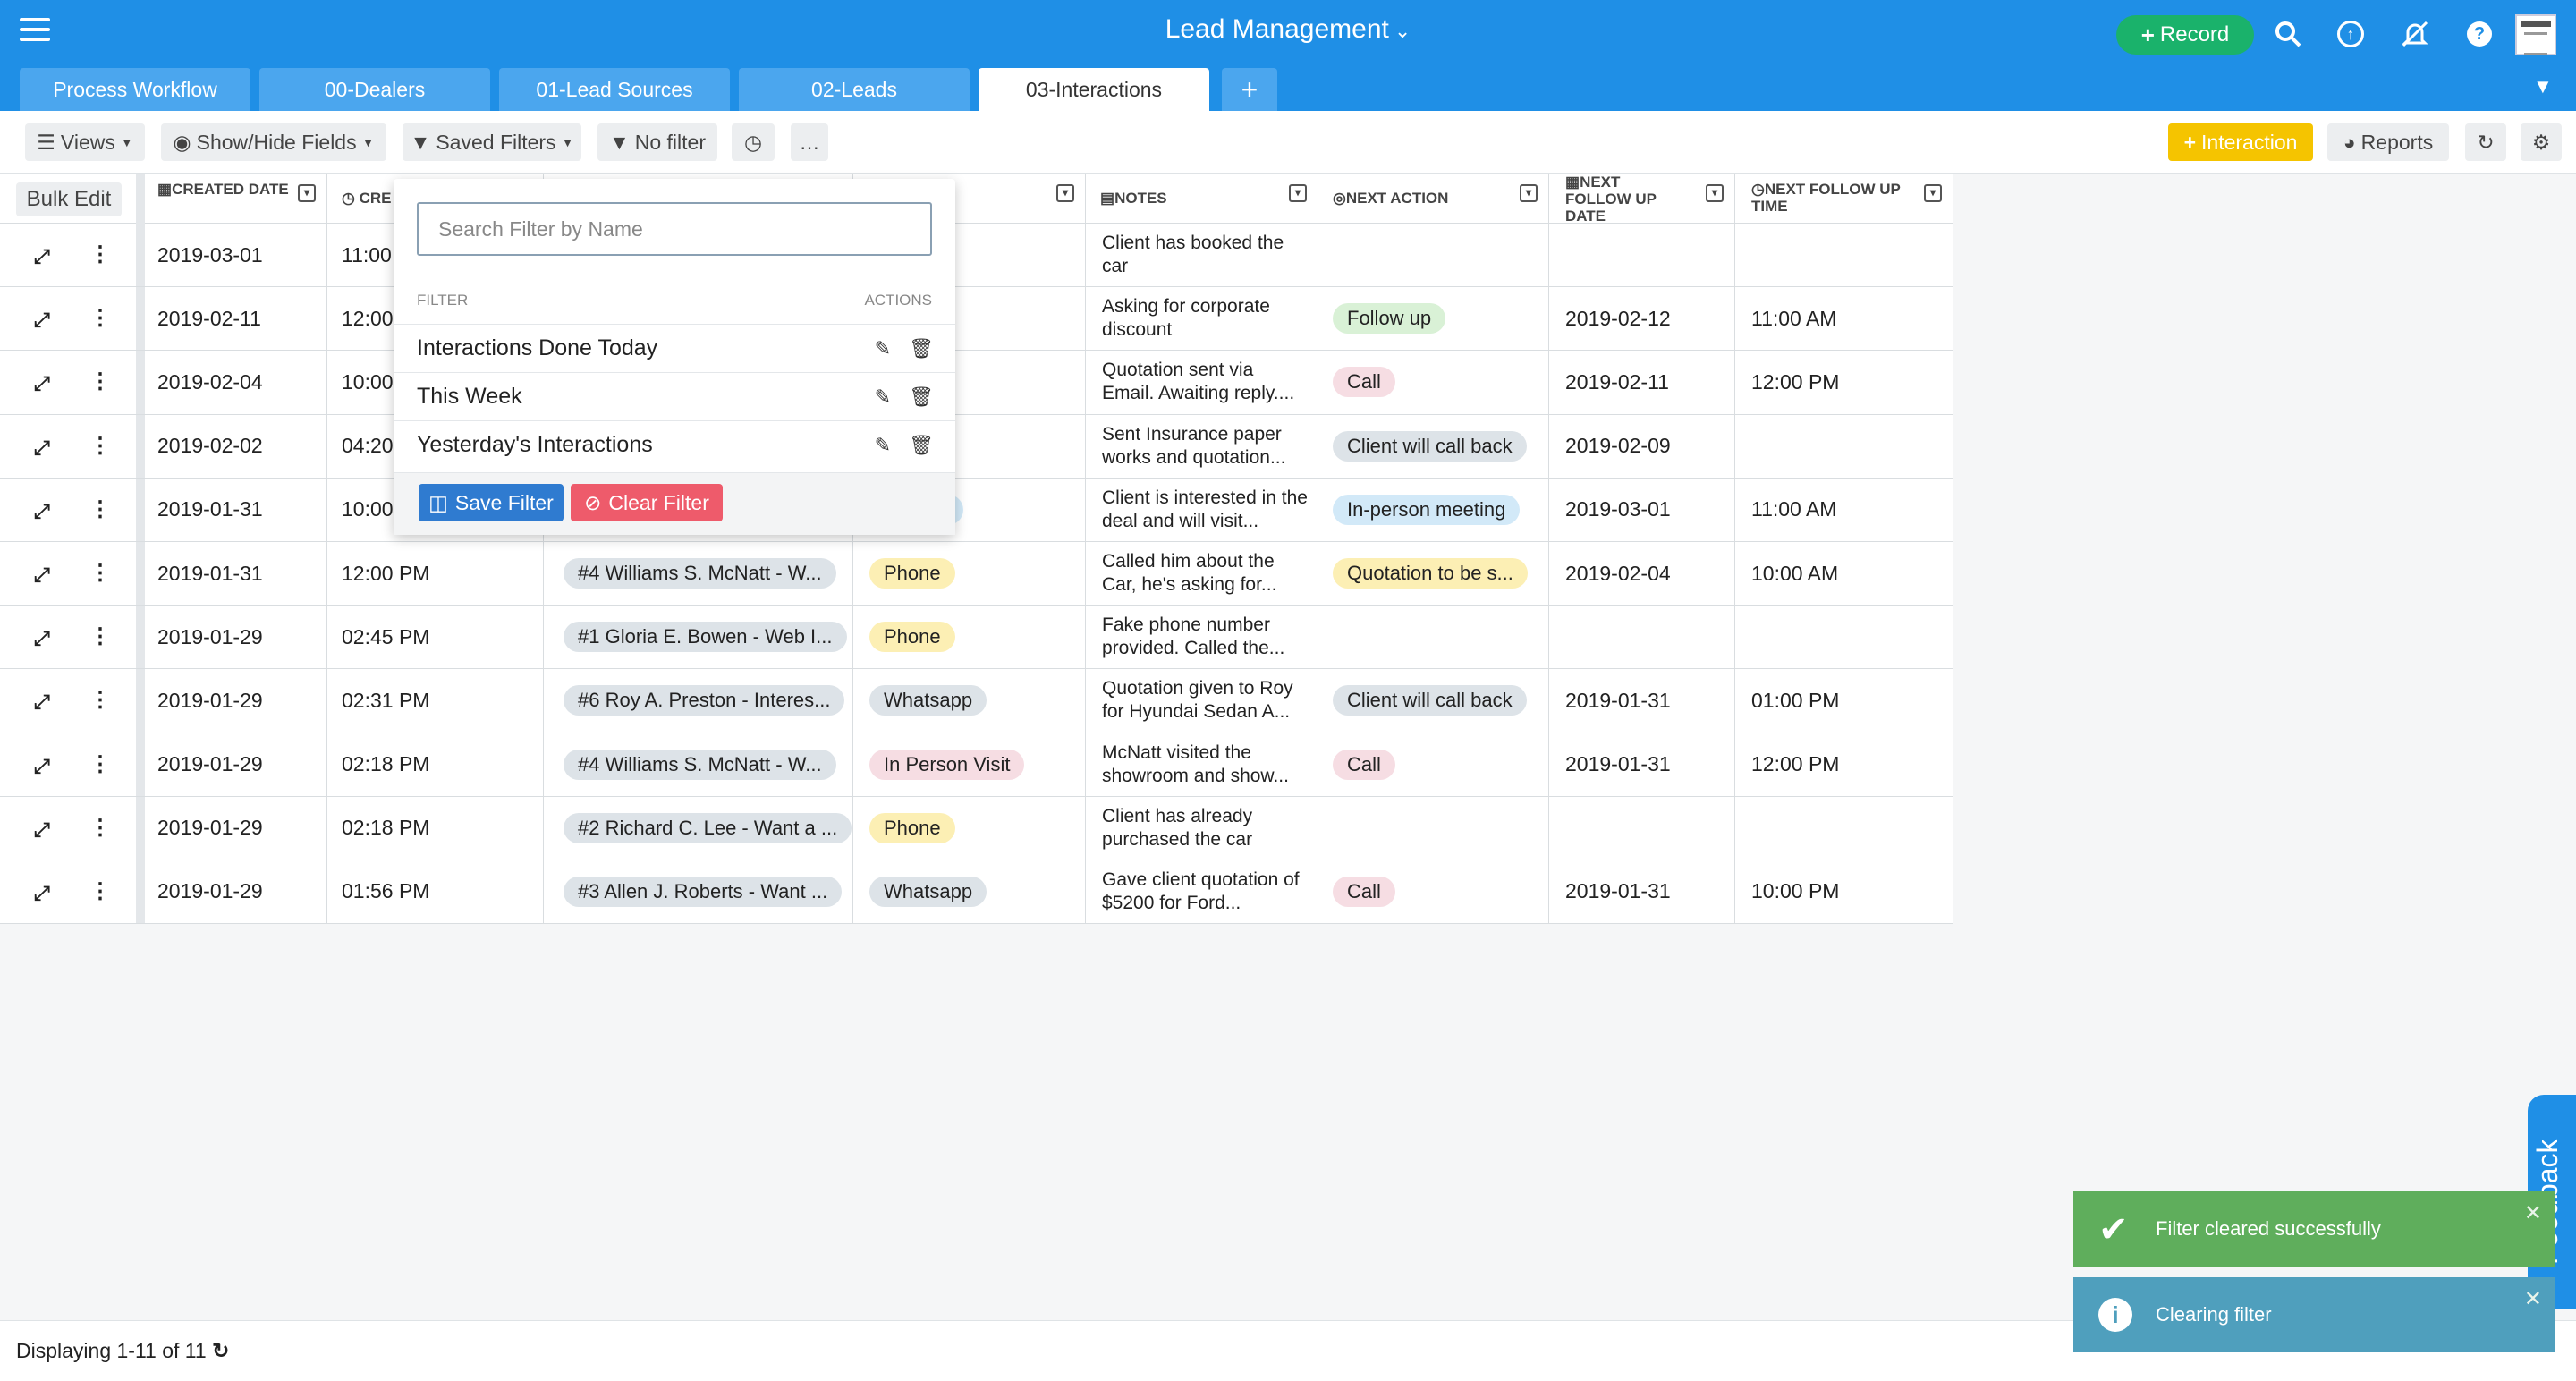 This screenshot has height=1381, width=2576. Describe the element at coordinates (273, 142) in the screenshot. I see `show-hide-fields-button: ◉ Show/Hide Fields ▼` at that location.